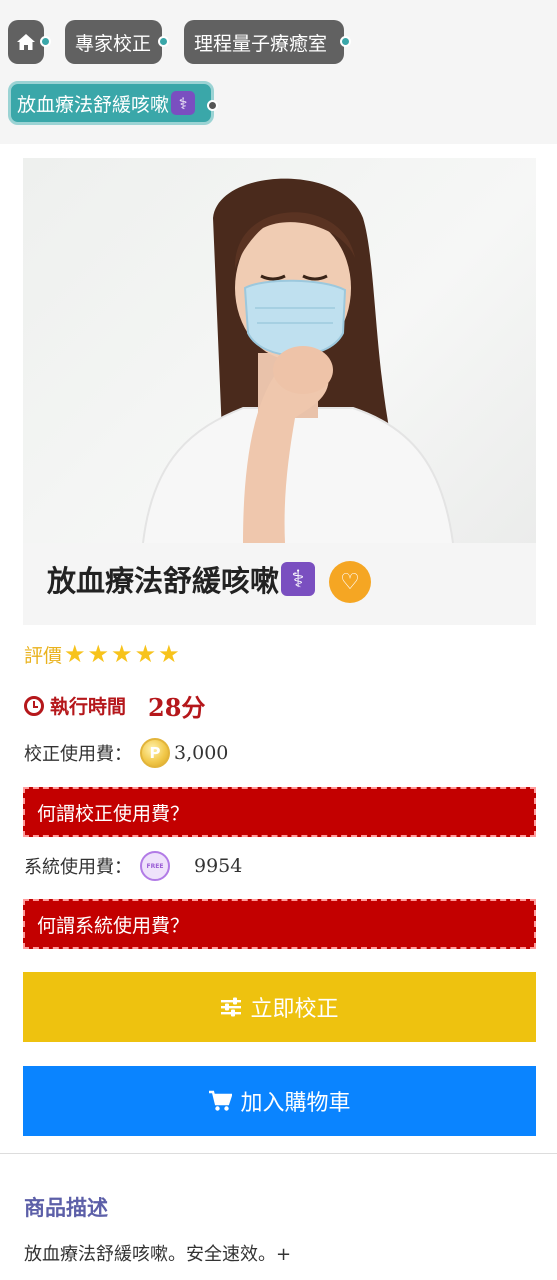 The height and width of the screenshot is (1280, 557). What do you see at coordinates (88, 707) in the screenshot?
I see `runtime-label: 執行時間` at bounding box center [88, 707].